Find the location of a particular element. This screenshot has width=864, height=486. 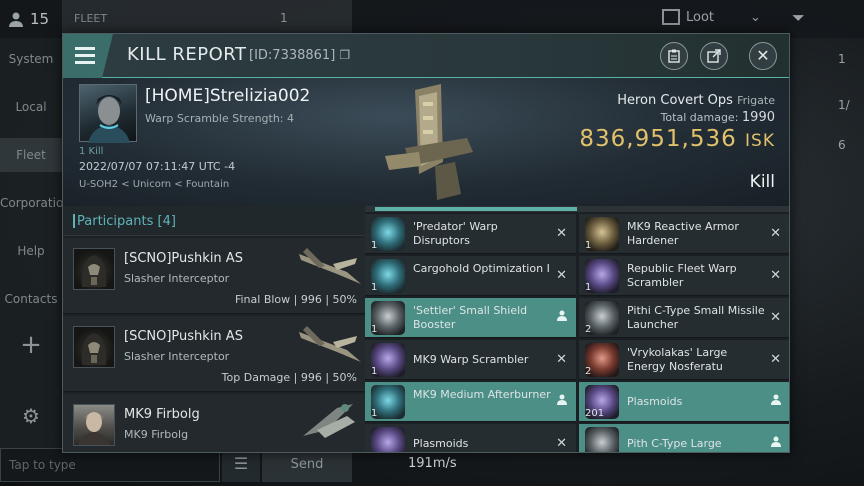

victim-ship-name: Heron Covert Ops Frigate is located at coordinates (696, 100).